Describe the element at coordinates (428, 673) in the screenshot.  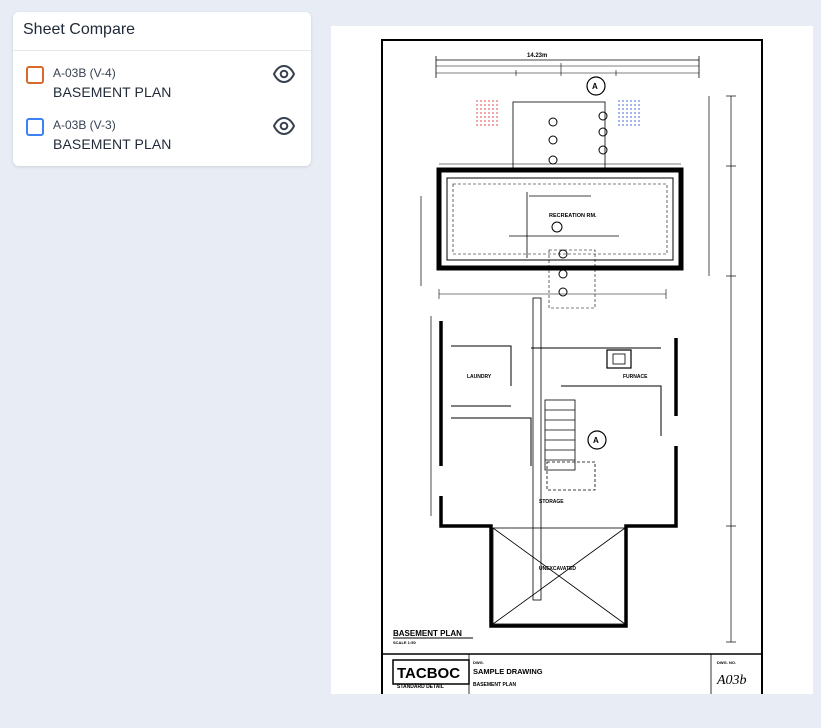
I see `title-block-logo: TACBOC` at that location.